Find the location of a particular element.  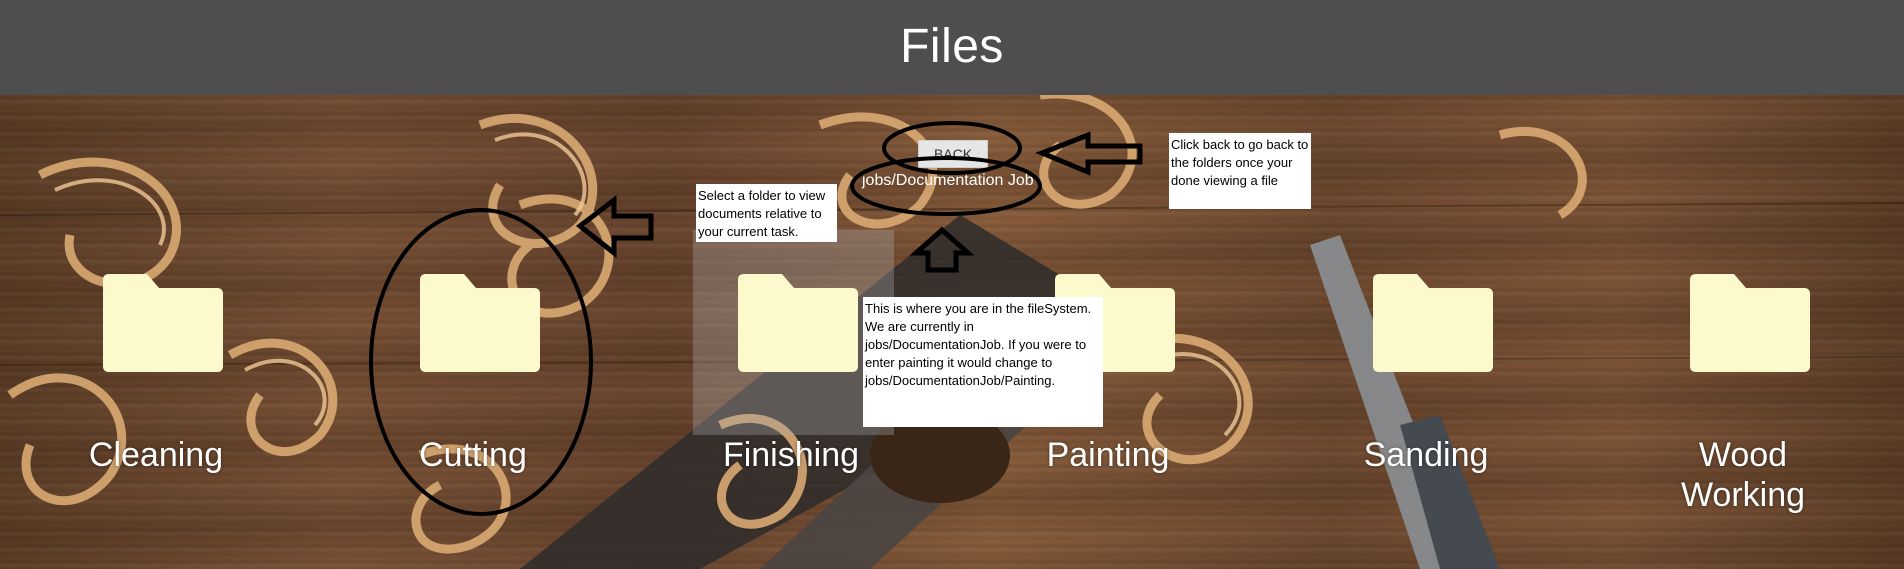

page-title: Files is located at coordinates (952, 46).